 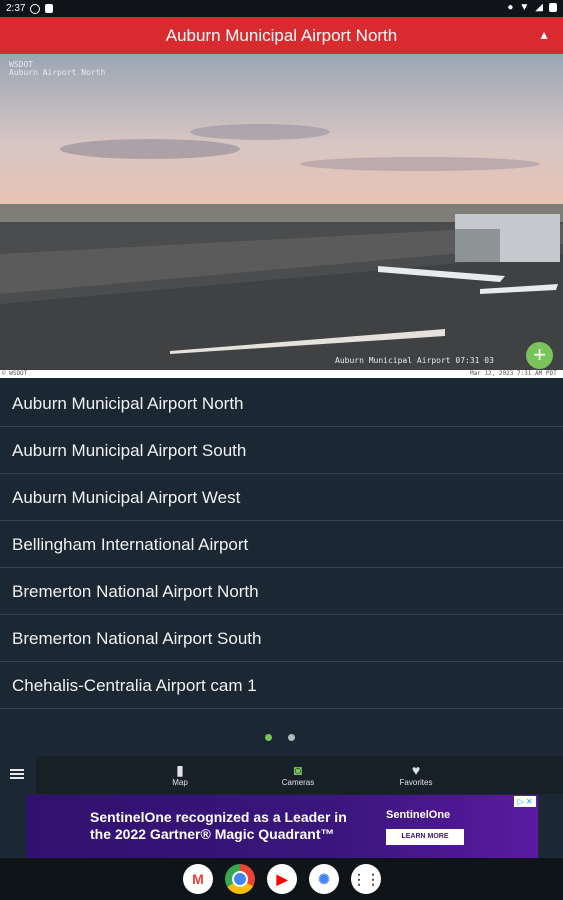 I want to click on collapse-caret-icon: ▲, so click(x=544, y=35).